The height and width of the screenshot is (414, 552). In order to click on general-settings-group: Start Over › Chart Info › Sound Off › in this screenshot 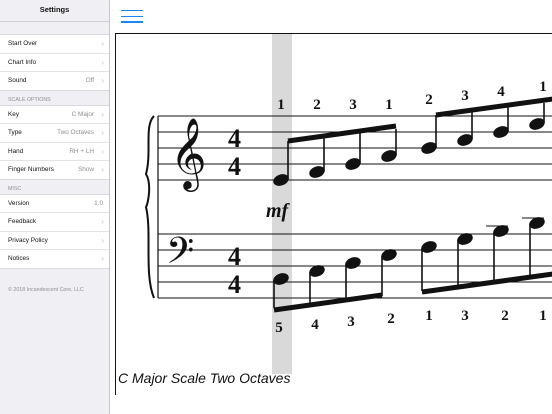, I will do `click(54, 62)`.